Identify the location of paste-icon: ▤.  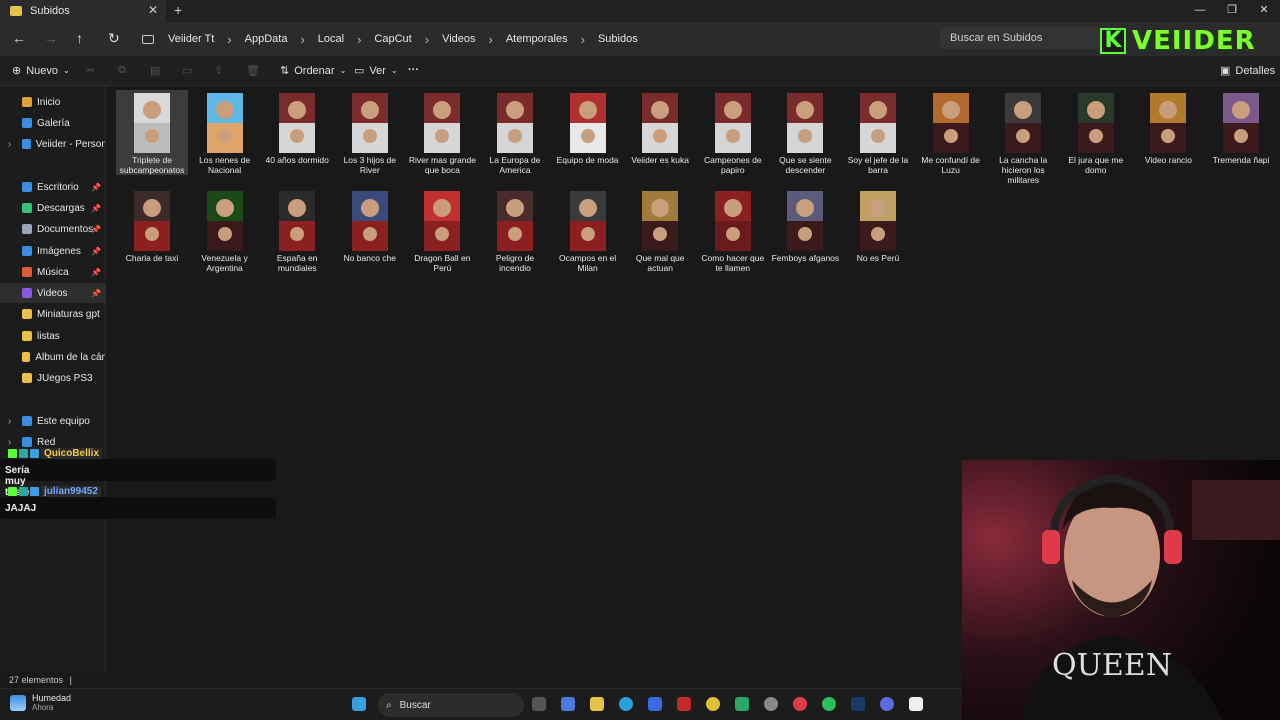
(155, 70).